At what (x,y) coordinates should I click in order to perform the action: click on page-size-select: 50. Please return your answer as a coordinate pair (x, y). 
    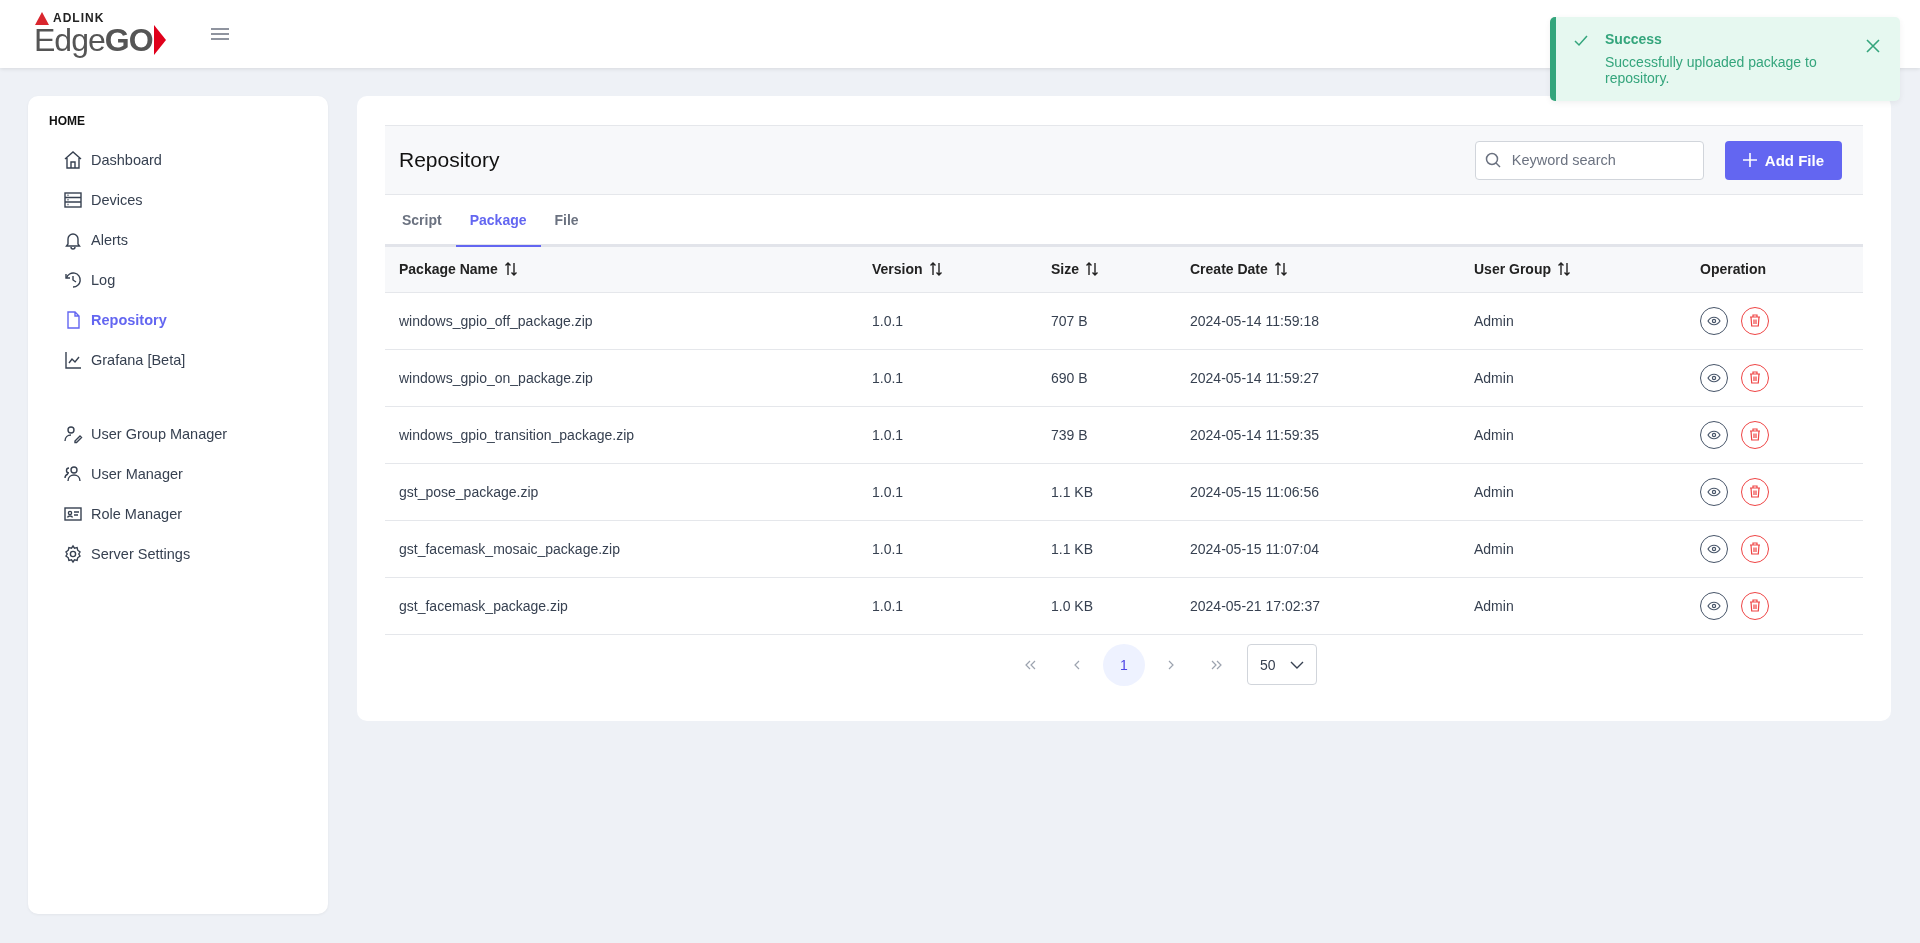
    Looking at the image, I should click on (1282, 664).